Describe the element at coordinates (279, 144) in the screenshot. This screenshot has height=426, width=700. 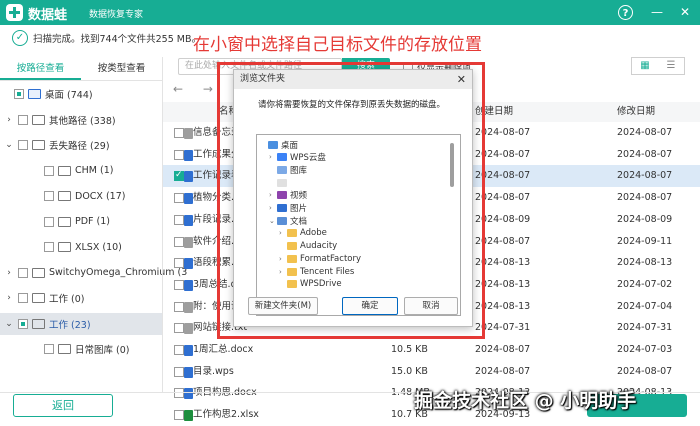
I see `dialog-tree-item: 桌面` at that location.